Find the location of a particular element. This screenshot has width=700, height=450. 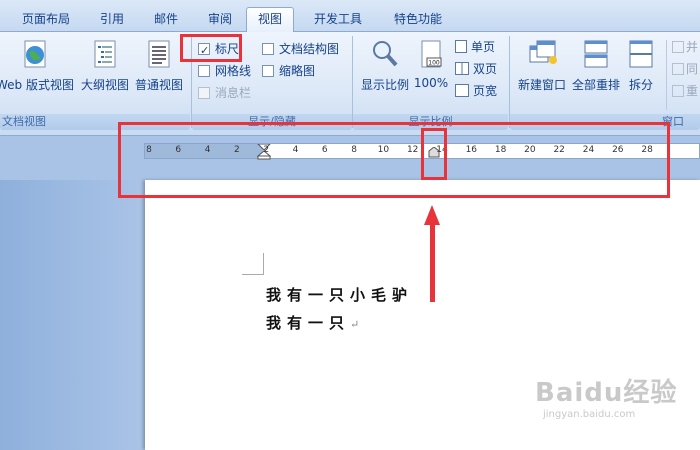

outline-icon is located at coordinates (105, 54).